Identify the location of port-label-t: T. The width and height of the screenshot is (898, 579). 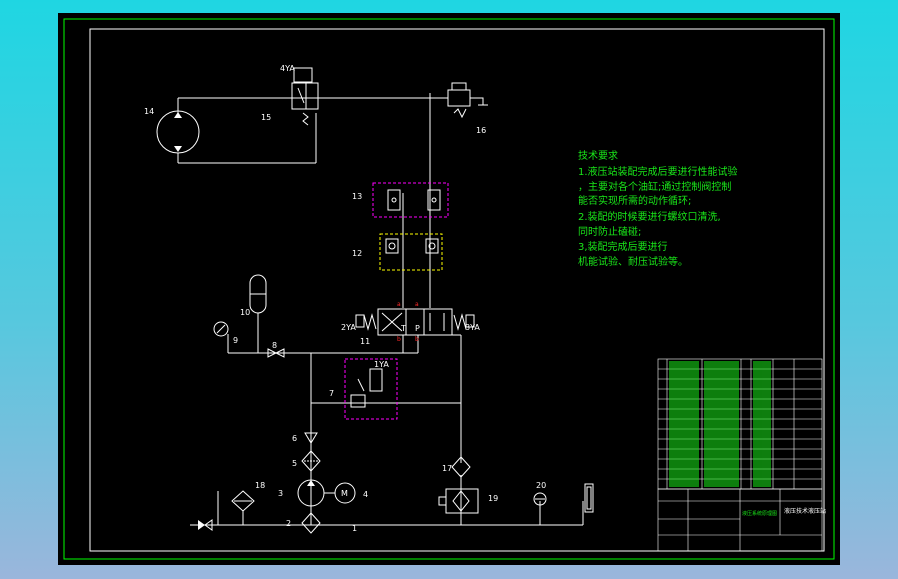
(403, 328).